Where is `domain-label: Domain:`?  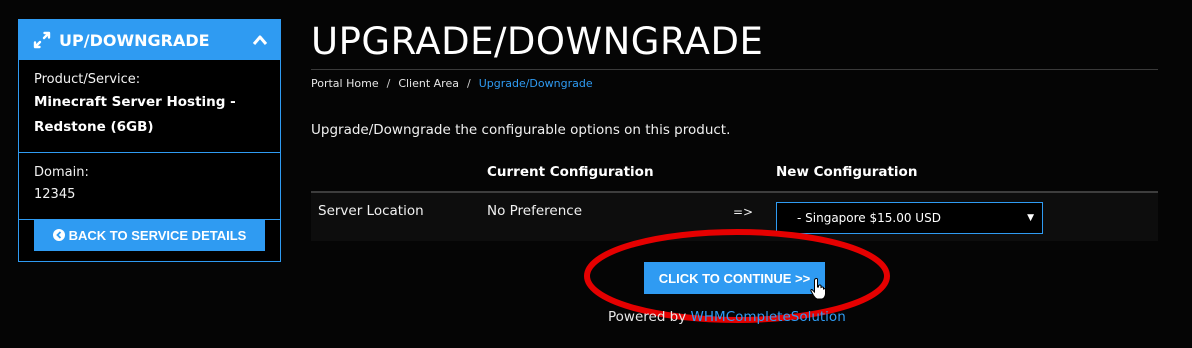
domain-label: Domain: is located at coordinates (61, 172).